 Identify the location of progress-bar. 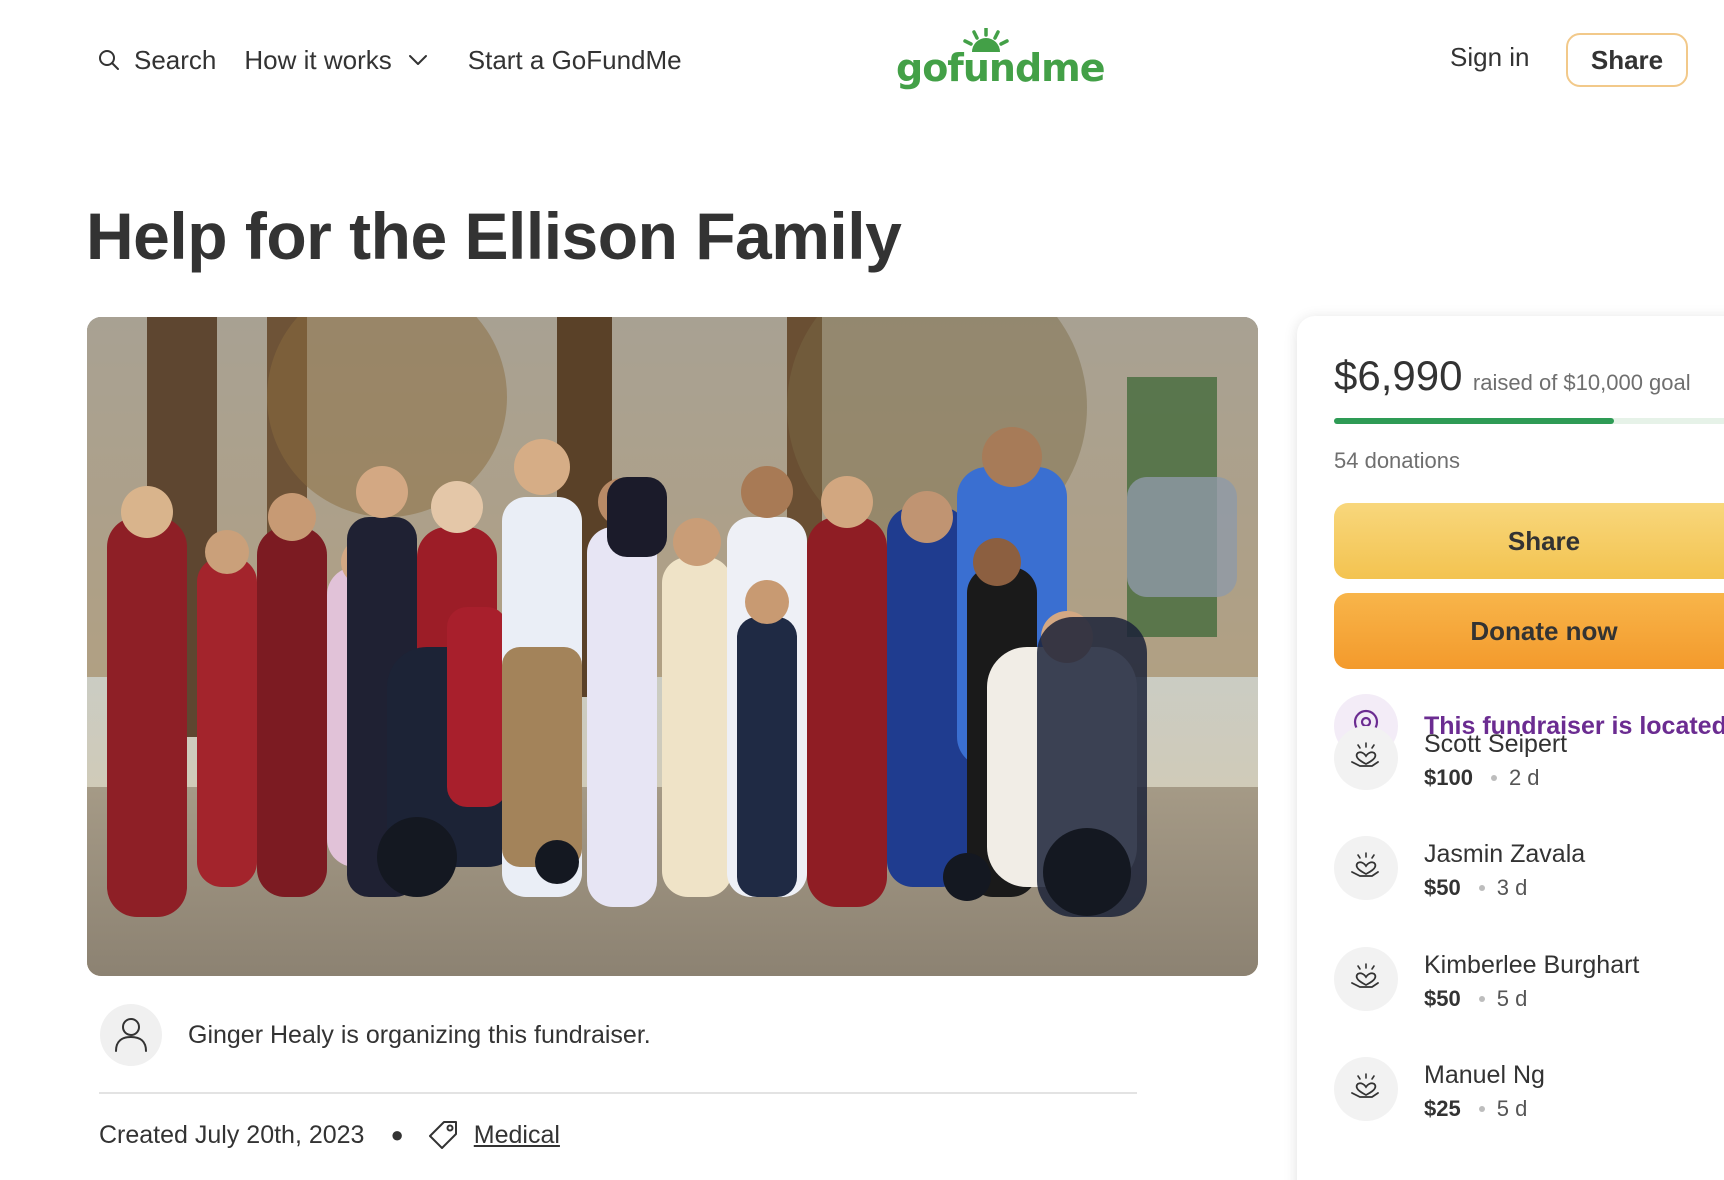
(1529, 421).